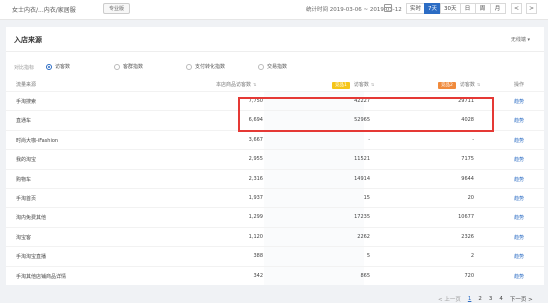 The width and height of the screenshot is (548, 303). I want to click on breadcrumb: 女士内衣/...内衣/家居服, so click(44, 9).